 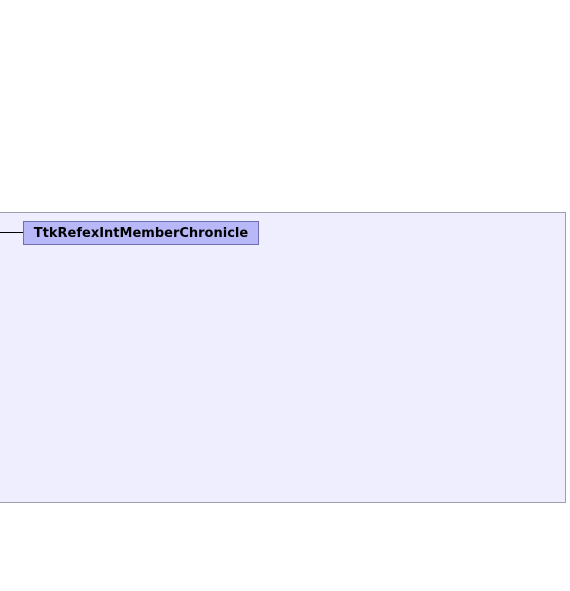 I want to click on class-node: TtkRefexIntMemberChronicle, so click(x=141, y=233).